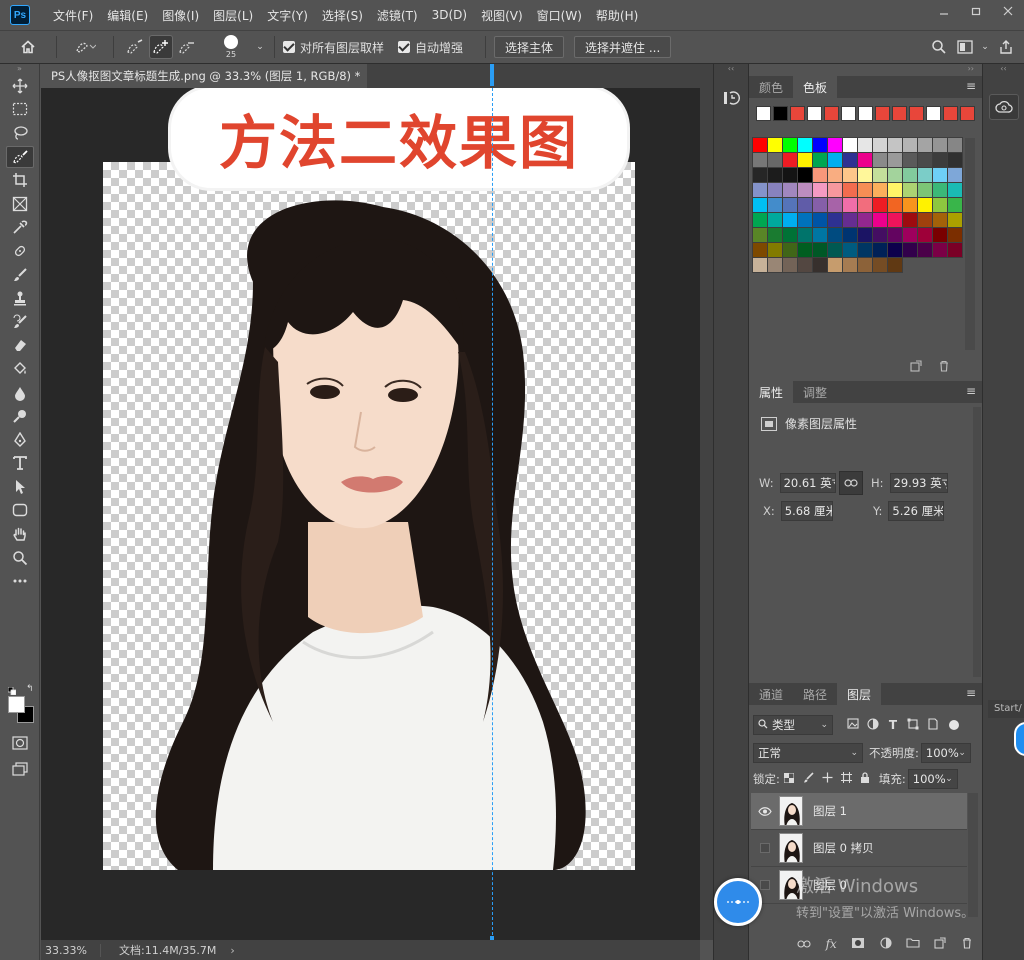 The height and width of the screenshot is (960, 1024). Describe the element at coordinates (806, 511) in the screenshot. I see `x-field: 5.68 厘米` at that location.